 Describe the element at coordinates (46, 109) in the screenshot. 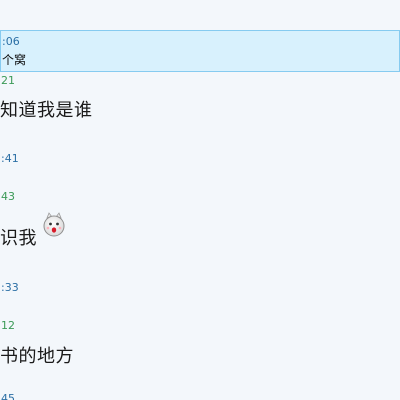

I see `message-text: 知道我是谁` at that location.